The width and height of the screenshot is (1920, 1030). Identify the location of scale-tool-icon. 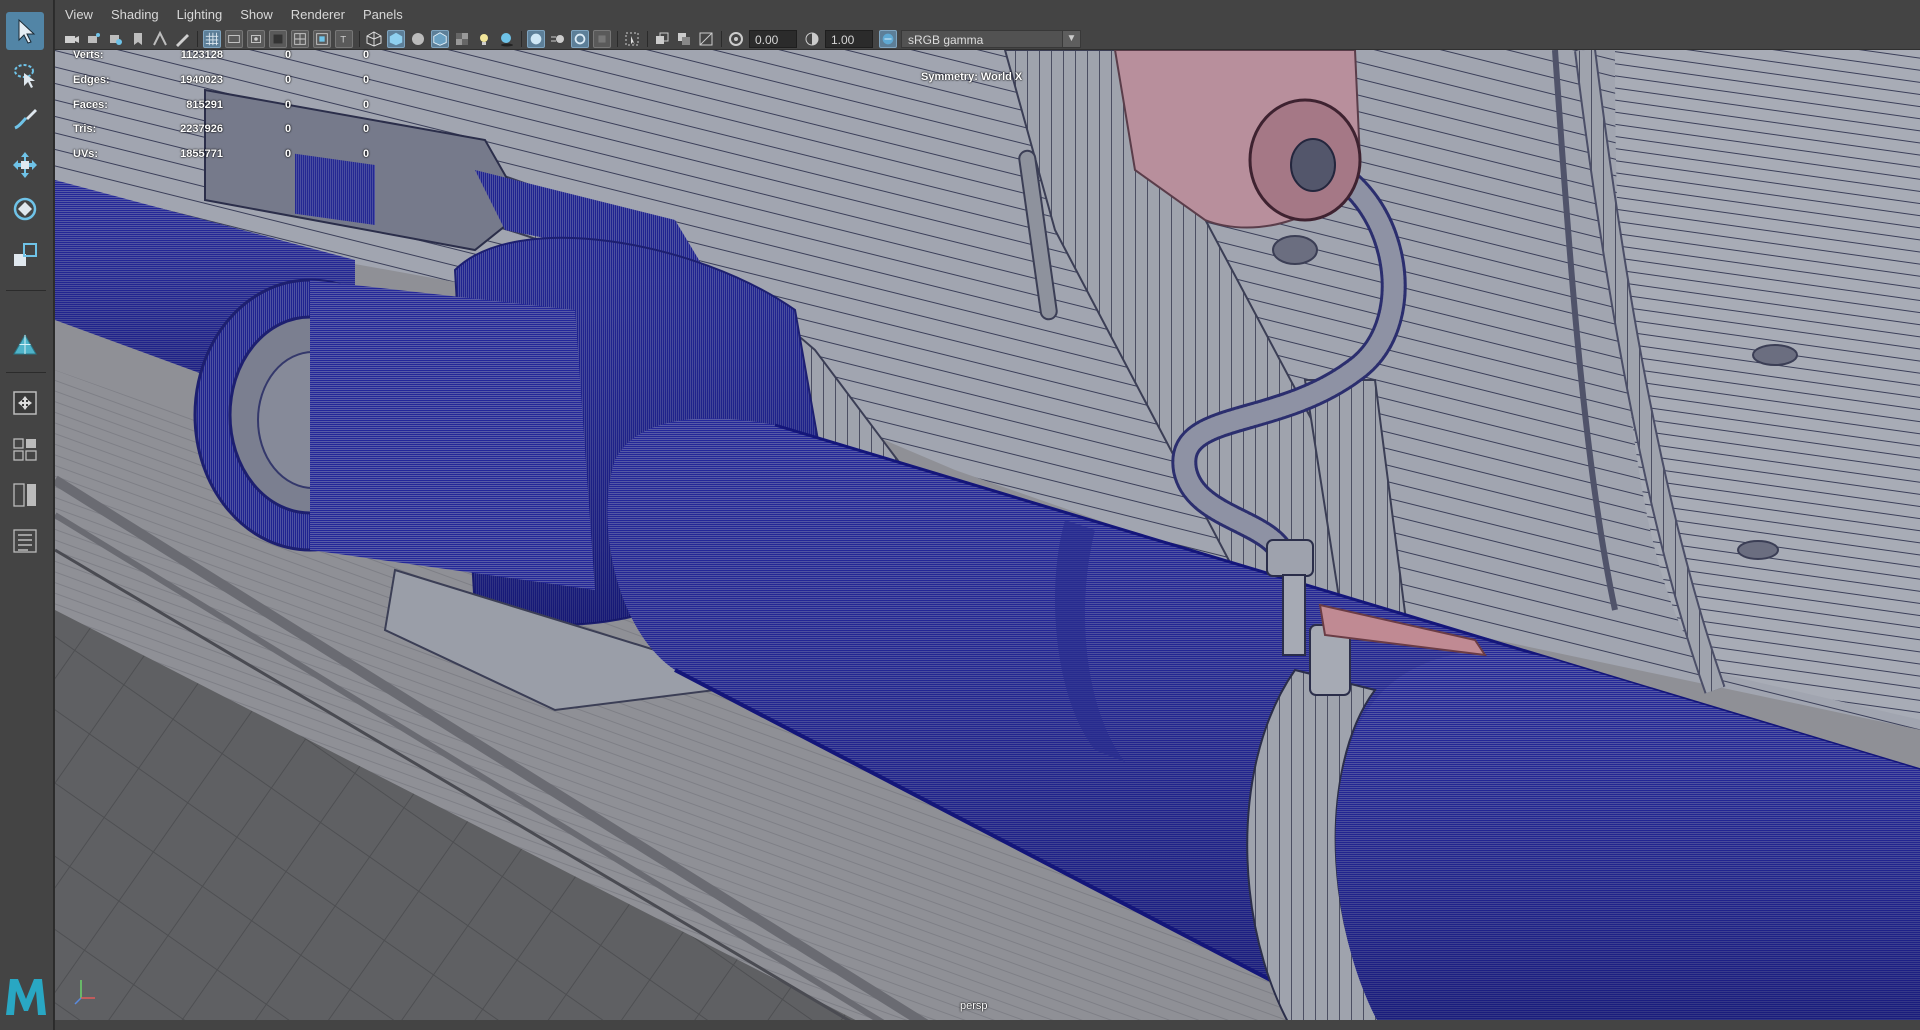
(25, 255).